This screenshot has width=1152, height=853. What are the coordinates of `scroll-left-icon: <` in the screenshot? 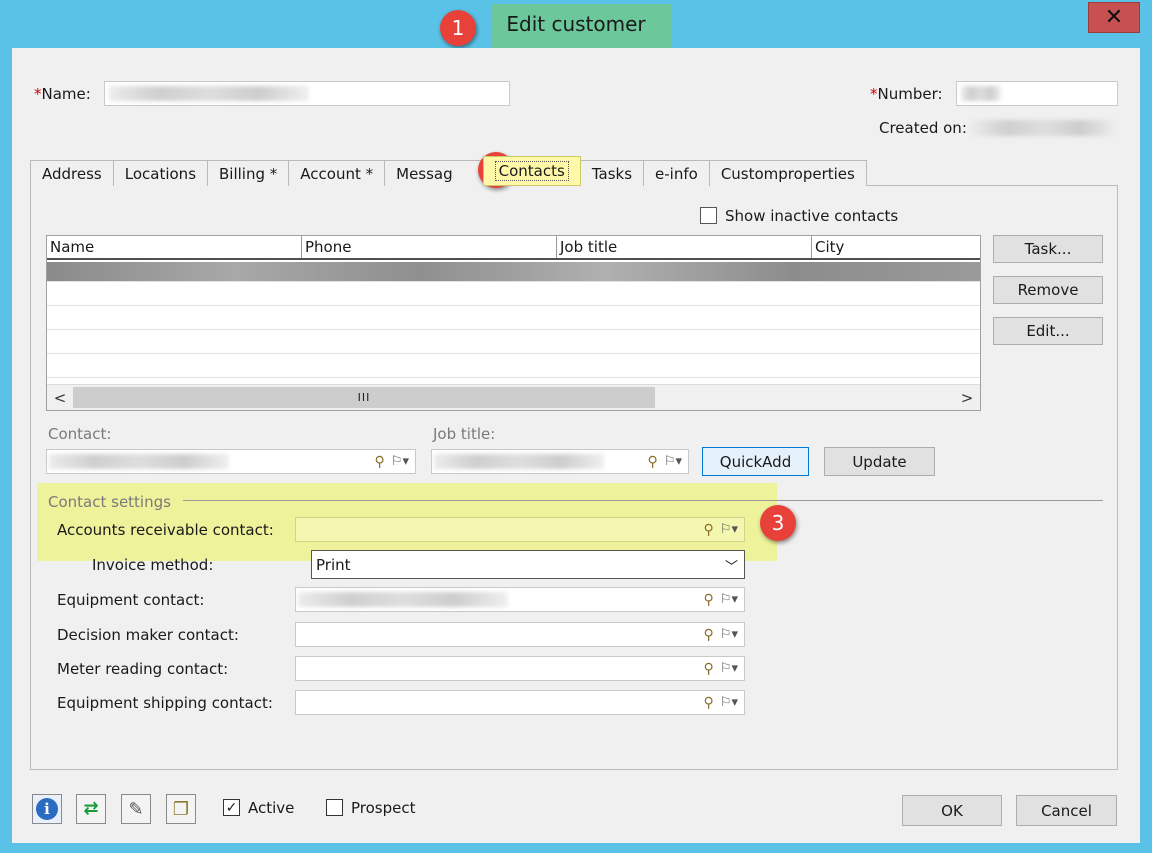 It's located at (60, 397).